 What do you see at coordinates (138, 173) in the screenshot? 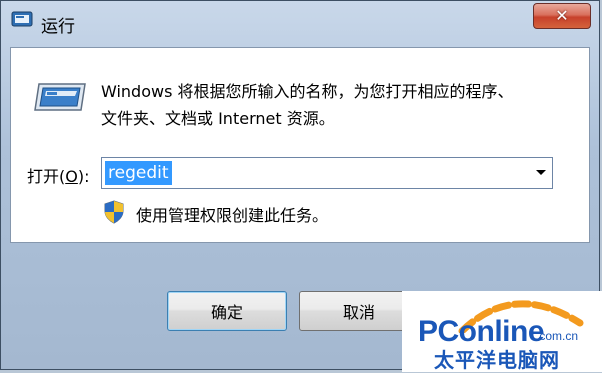
I see `open-input-value: regedit` at bounding box center [138, 173].